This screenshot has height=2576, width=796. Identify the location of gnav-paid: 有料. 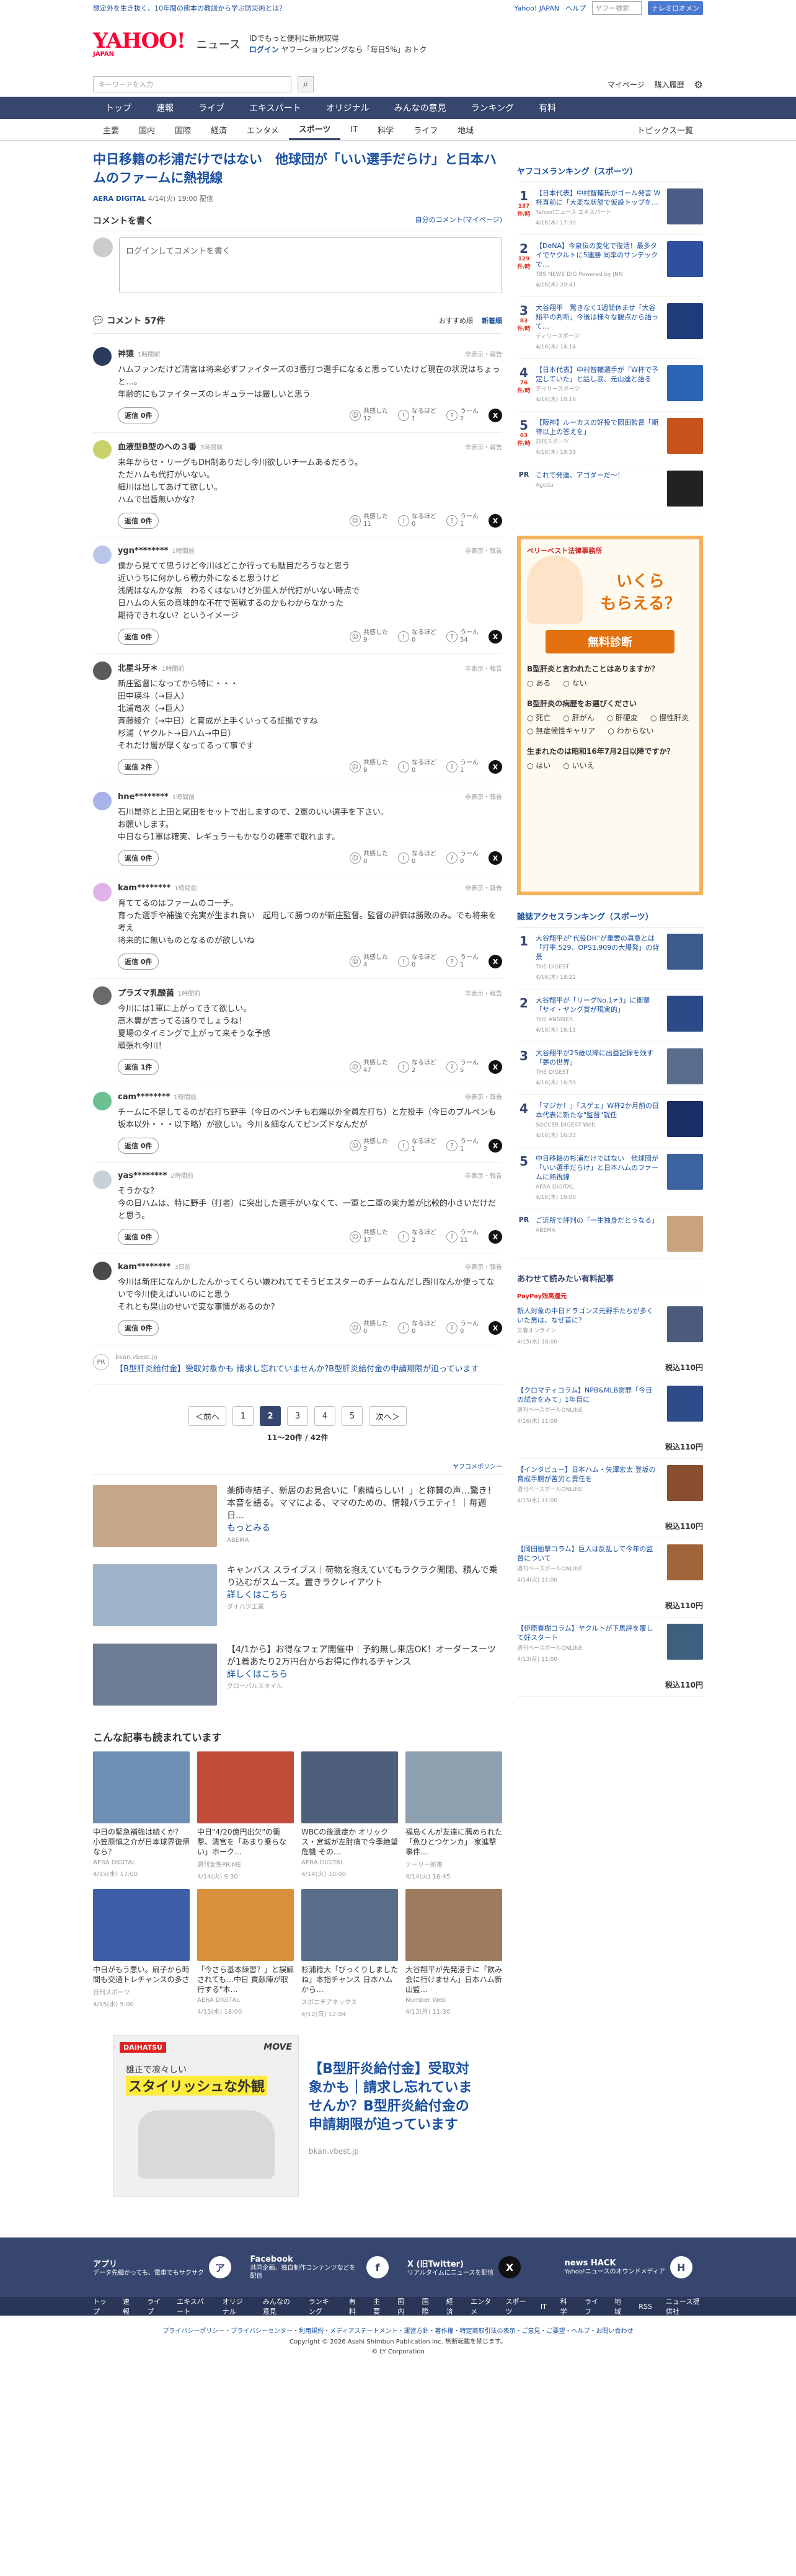
(547, 108).